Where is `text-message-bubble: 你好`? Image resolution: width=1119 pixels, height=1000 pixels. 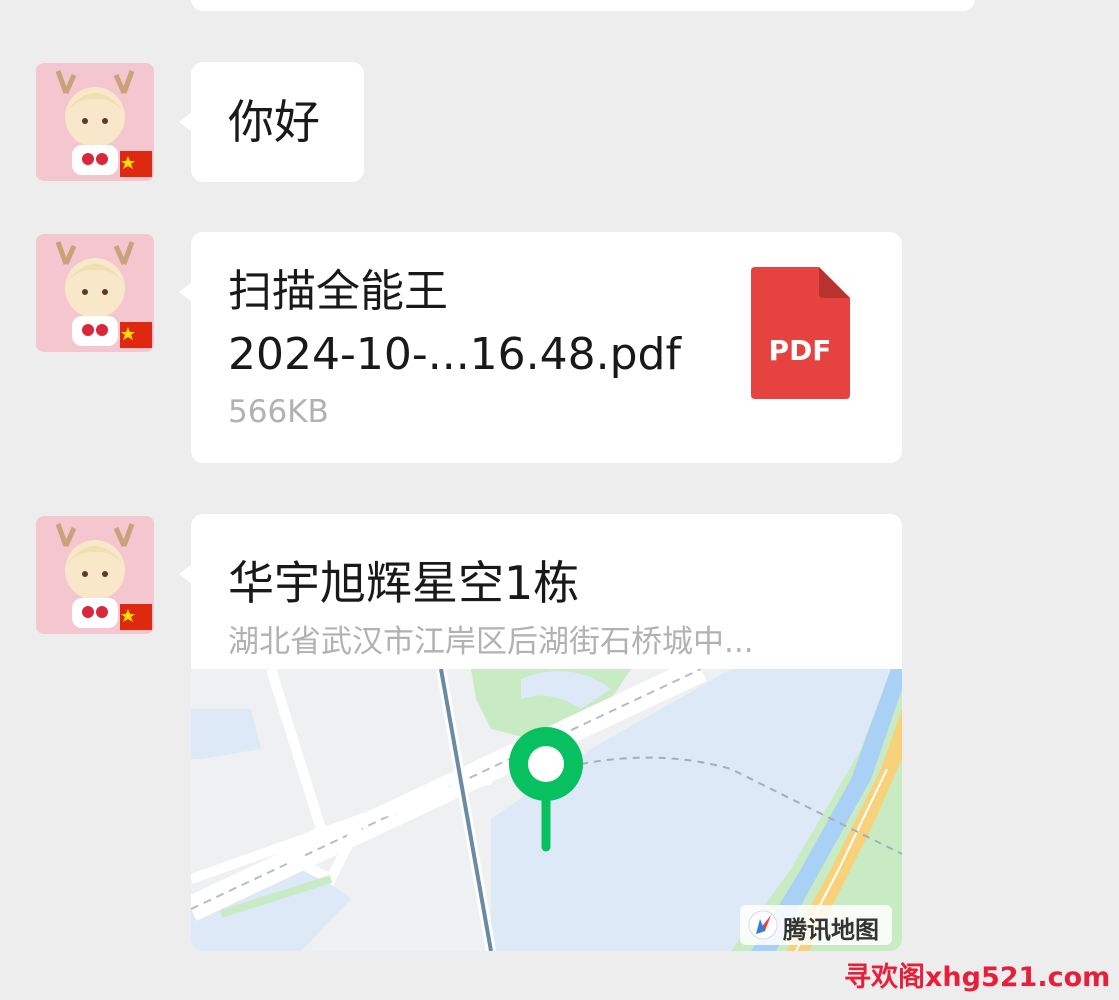
text-message-bubble: 你好 is located at coordinates (271, 122).